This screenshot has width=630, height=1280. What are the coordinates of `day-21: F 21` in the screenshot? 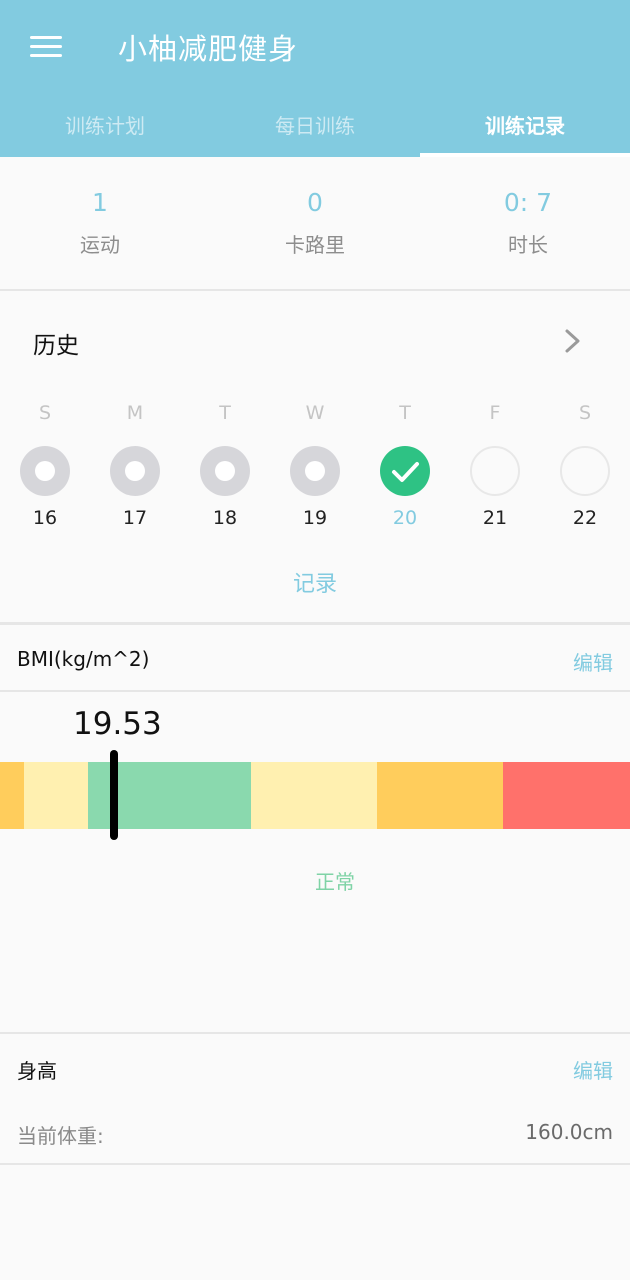 It's located at (495, 465).